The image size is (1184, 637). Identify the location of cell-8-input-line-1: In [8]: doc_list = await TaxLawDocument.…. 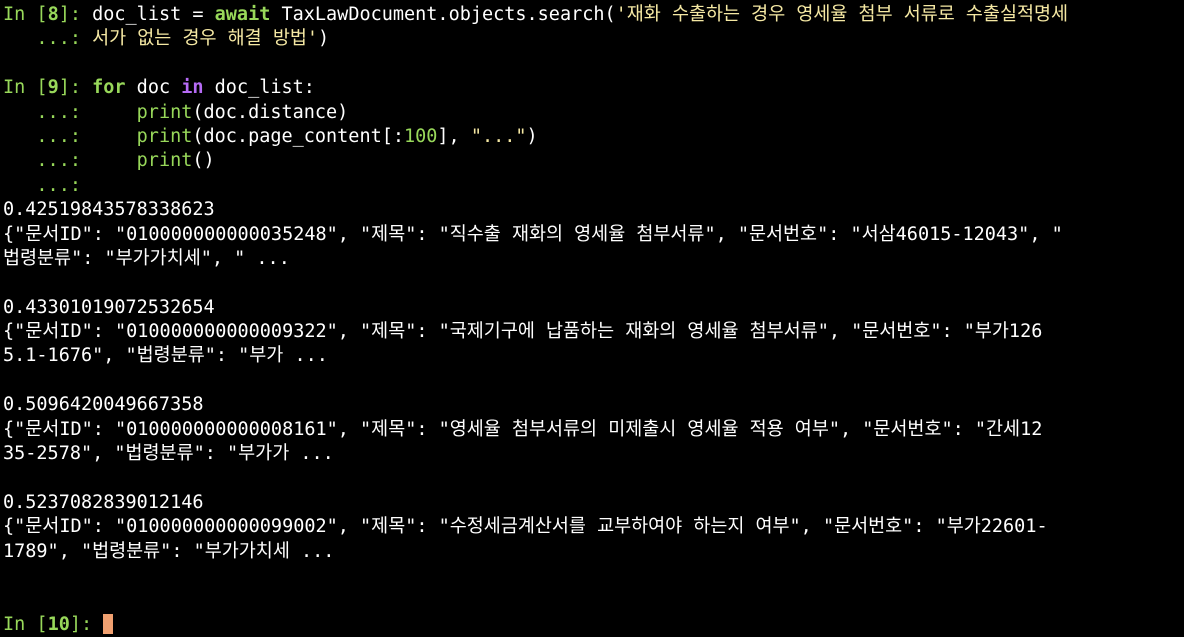
(593, 15).